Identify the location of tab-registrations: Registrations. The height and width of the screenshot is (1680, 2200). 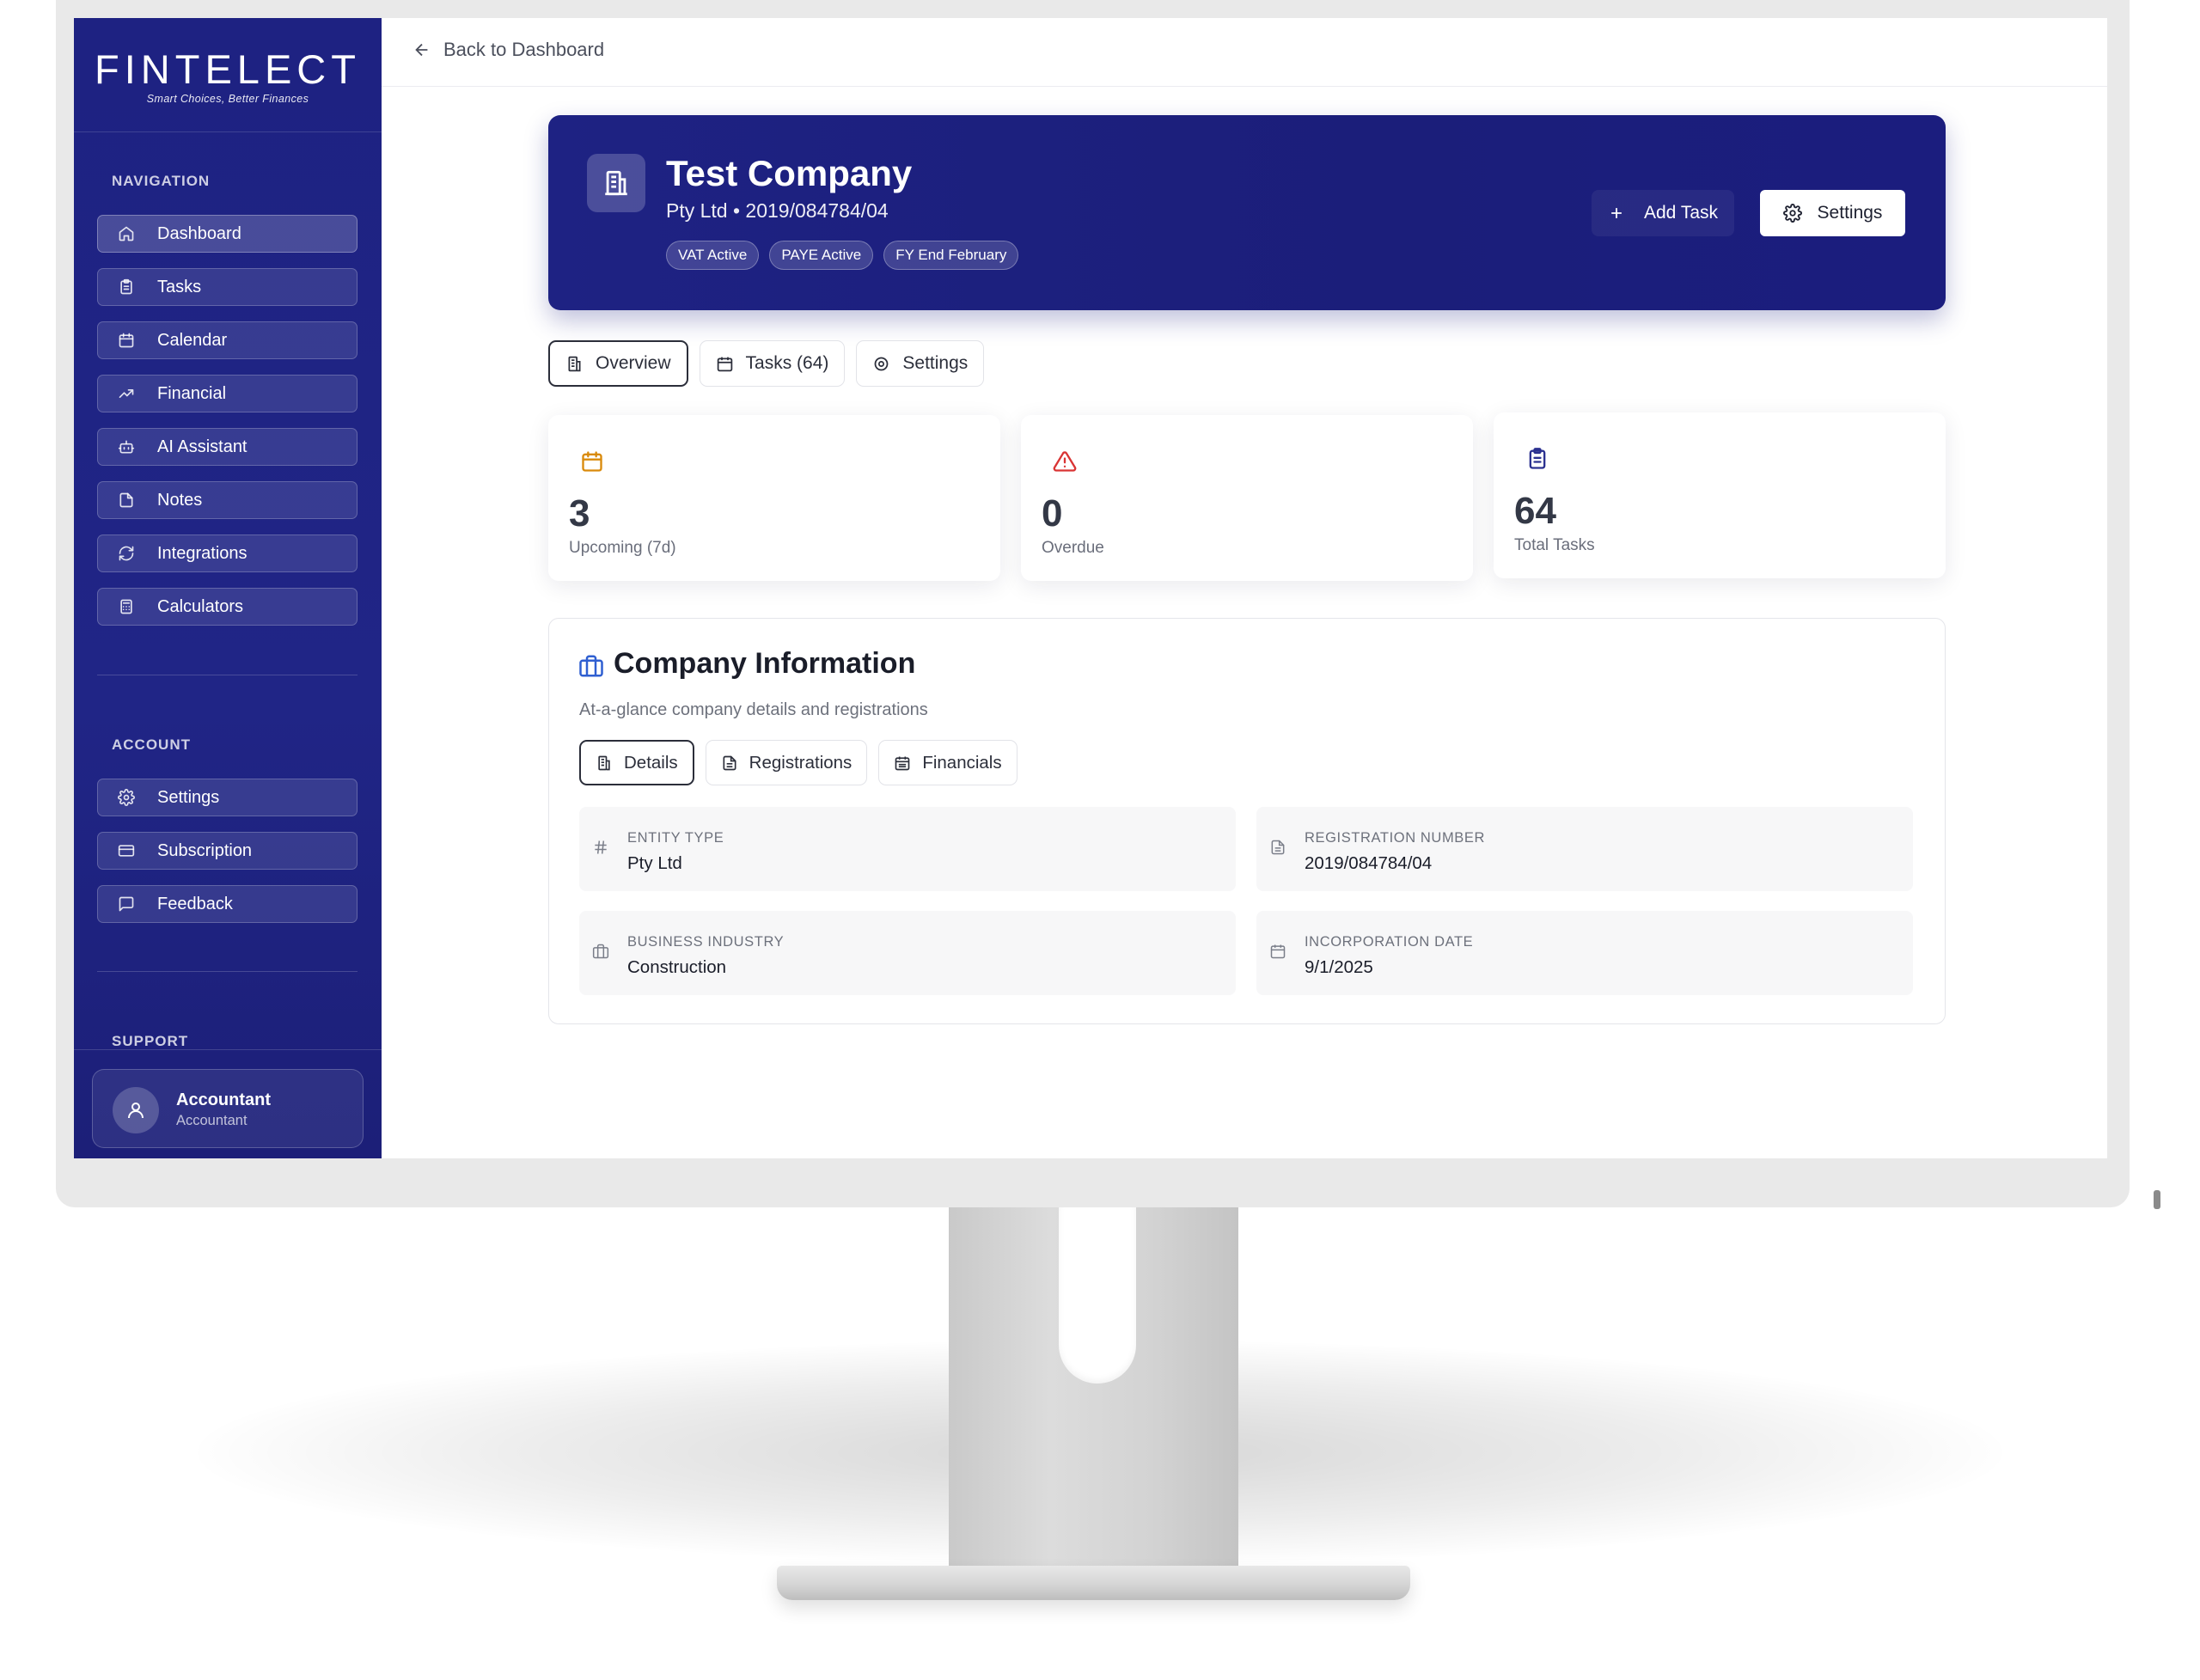
(786, 763).